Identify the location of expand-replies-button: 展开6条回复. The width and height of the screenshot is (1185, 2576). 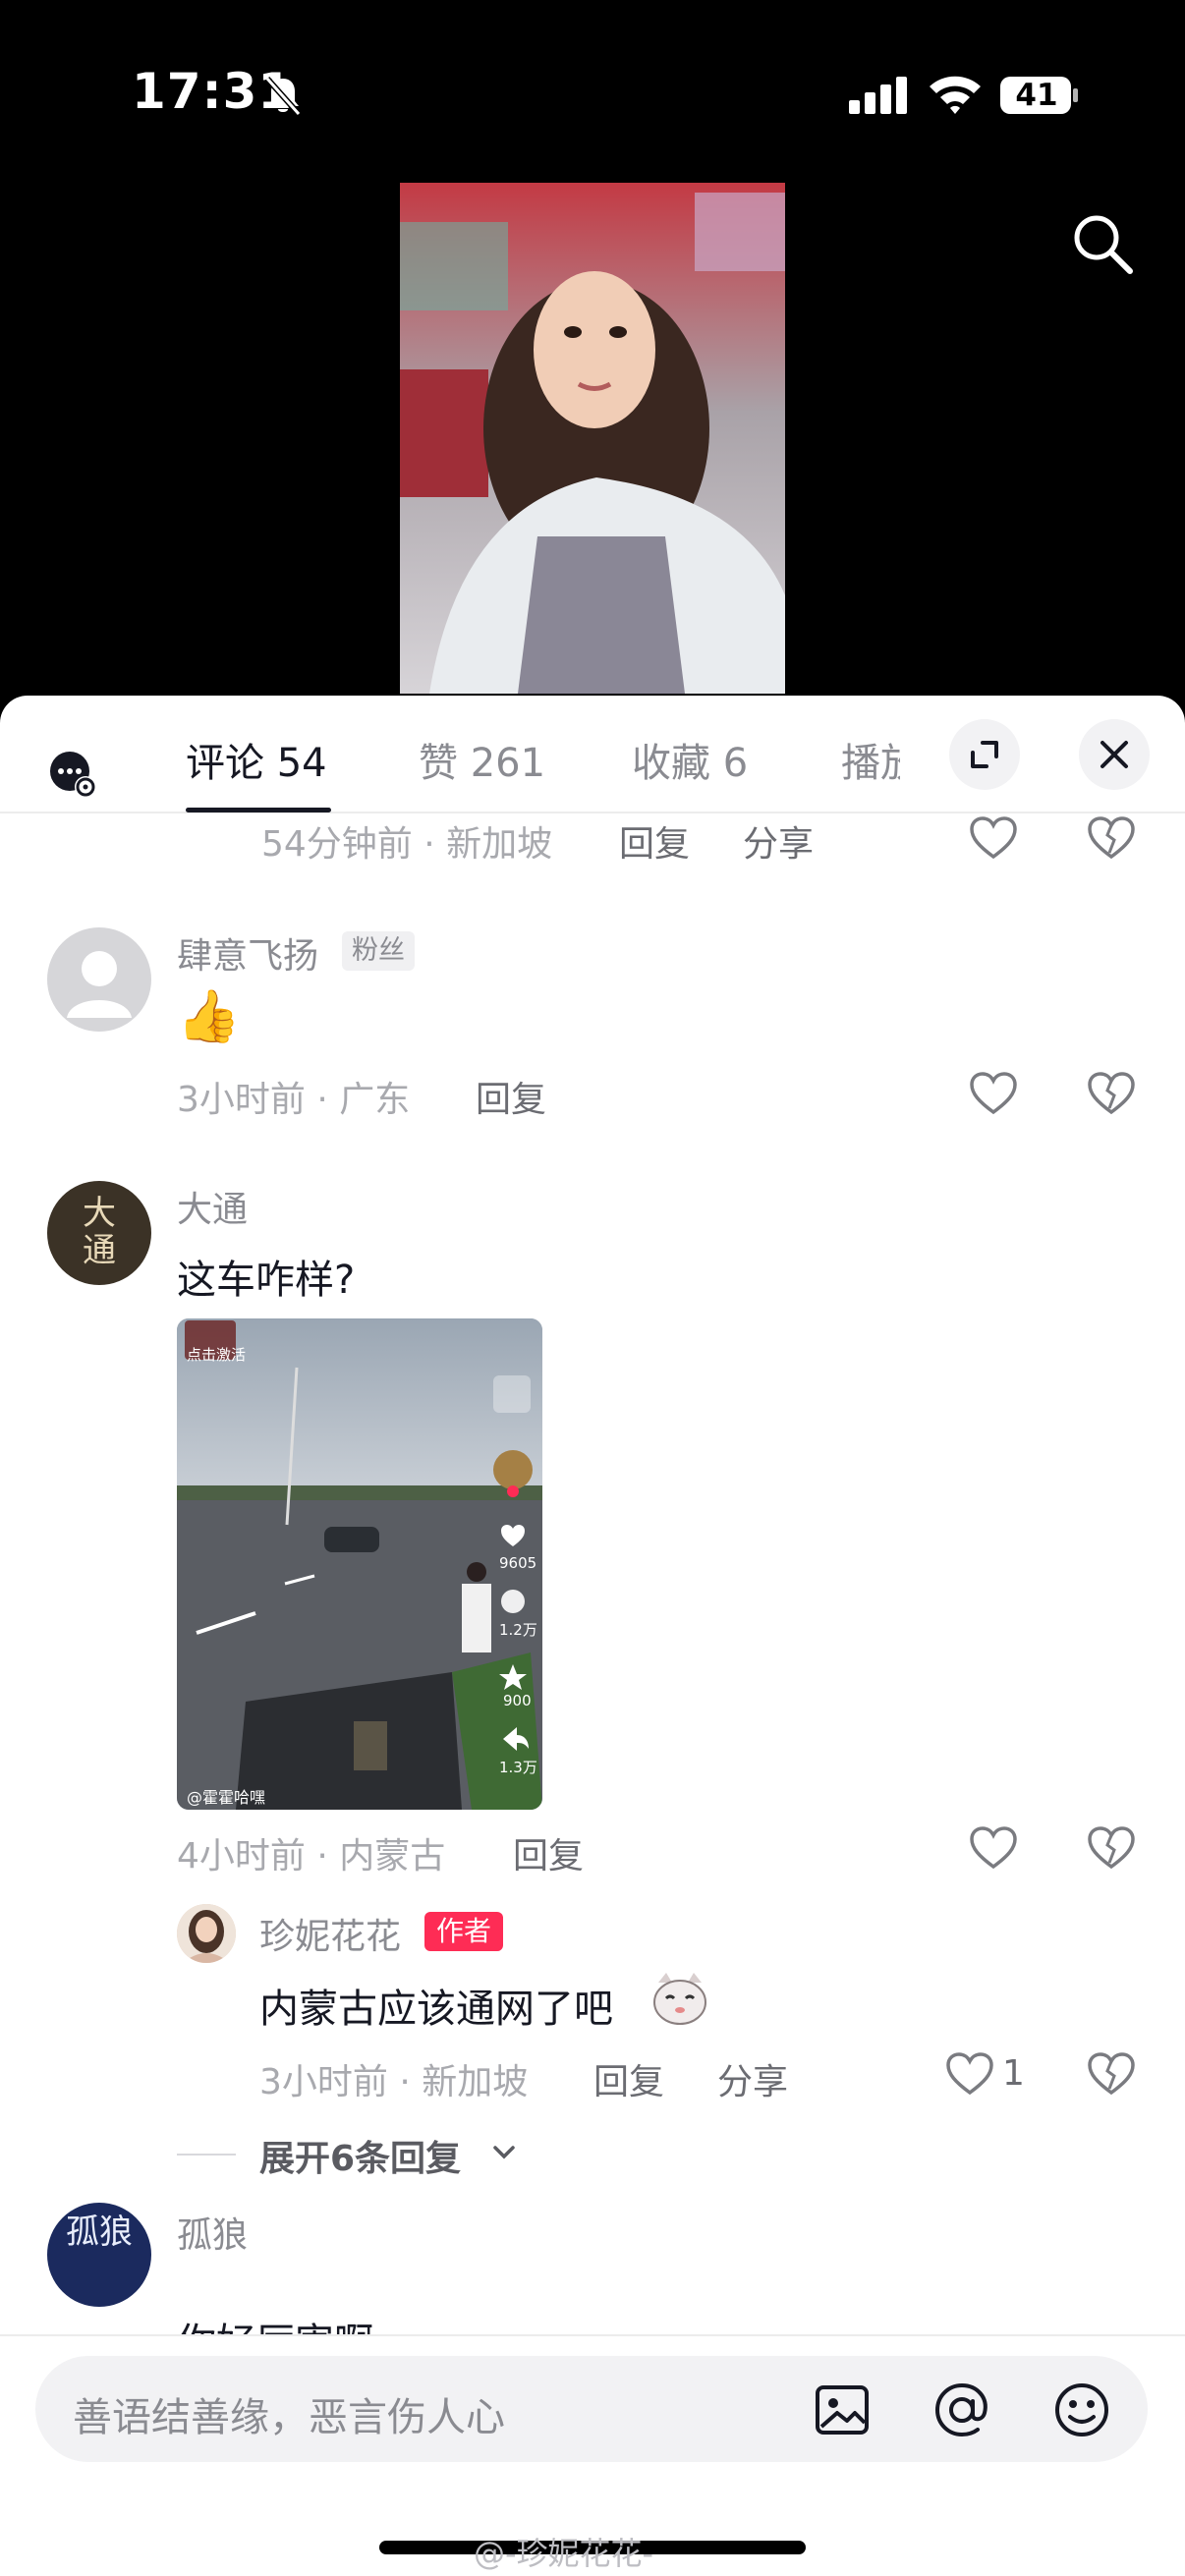
(360, 2155).